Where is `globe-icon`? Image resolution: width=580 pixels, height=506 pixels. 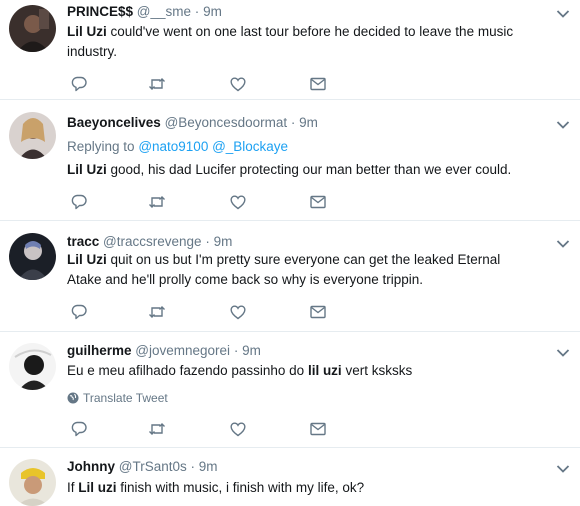
globe-icon is located at coordinates (73, 398).